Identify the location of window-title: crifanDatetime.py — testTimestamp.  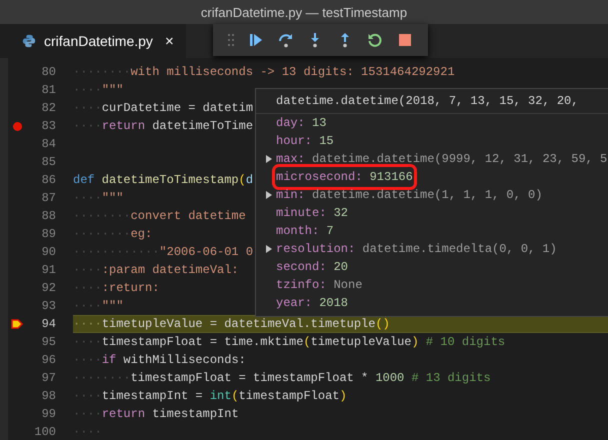
(304, 12).